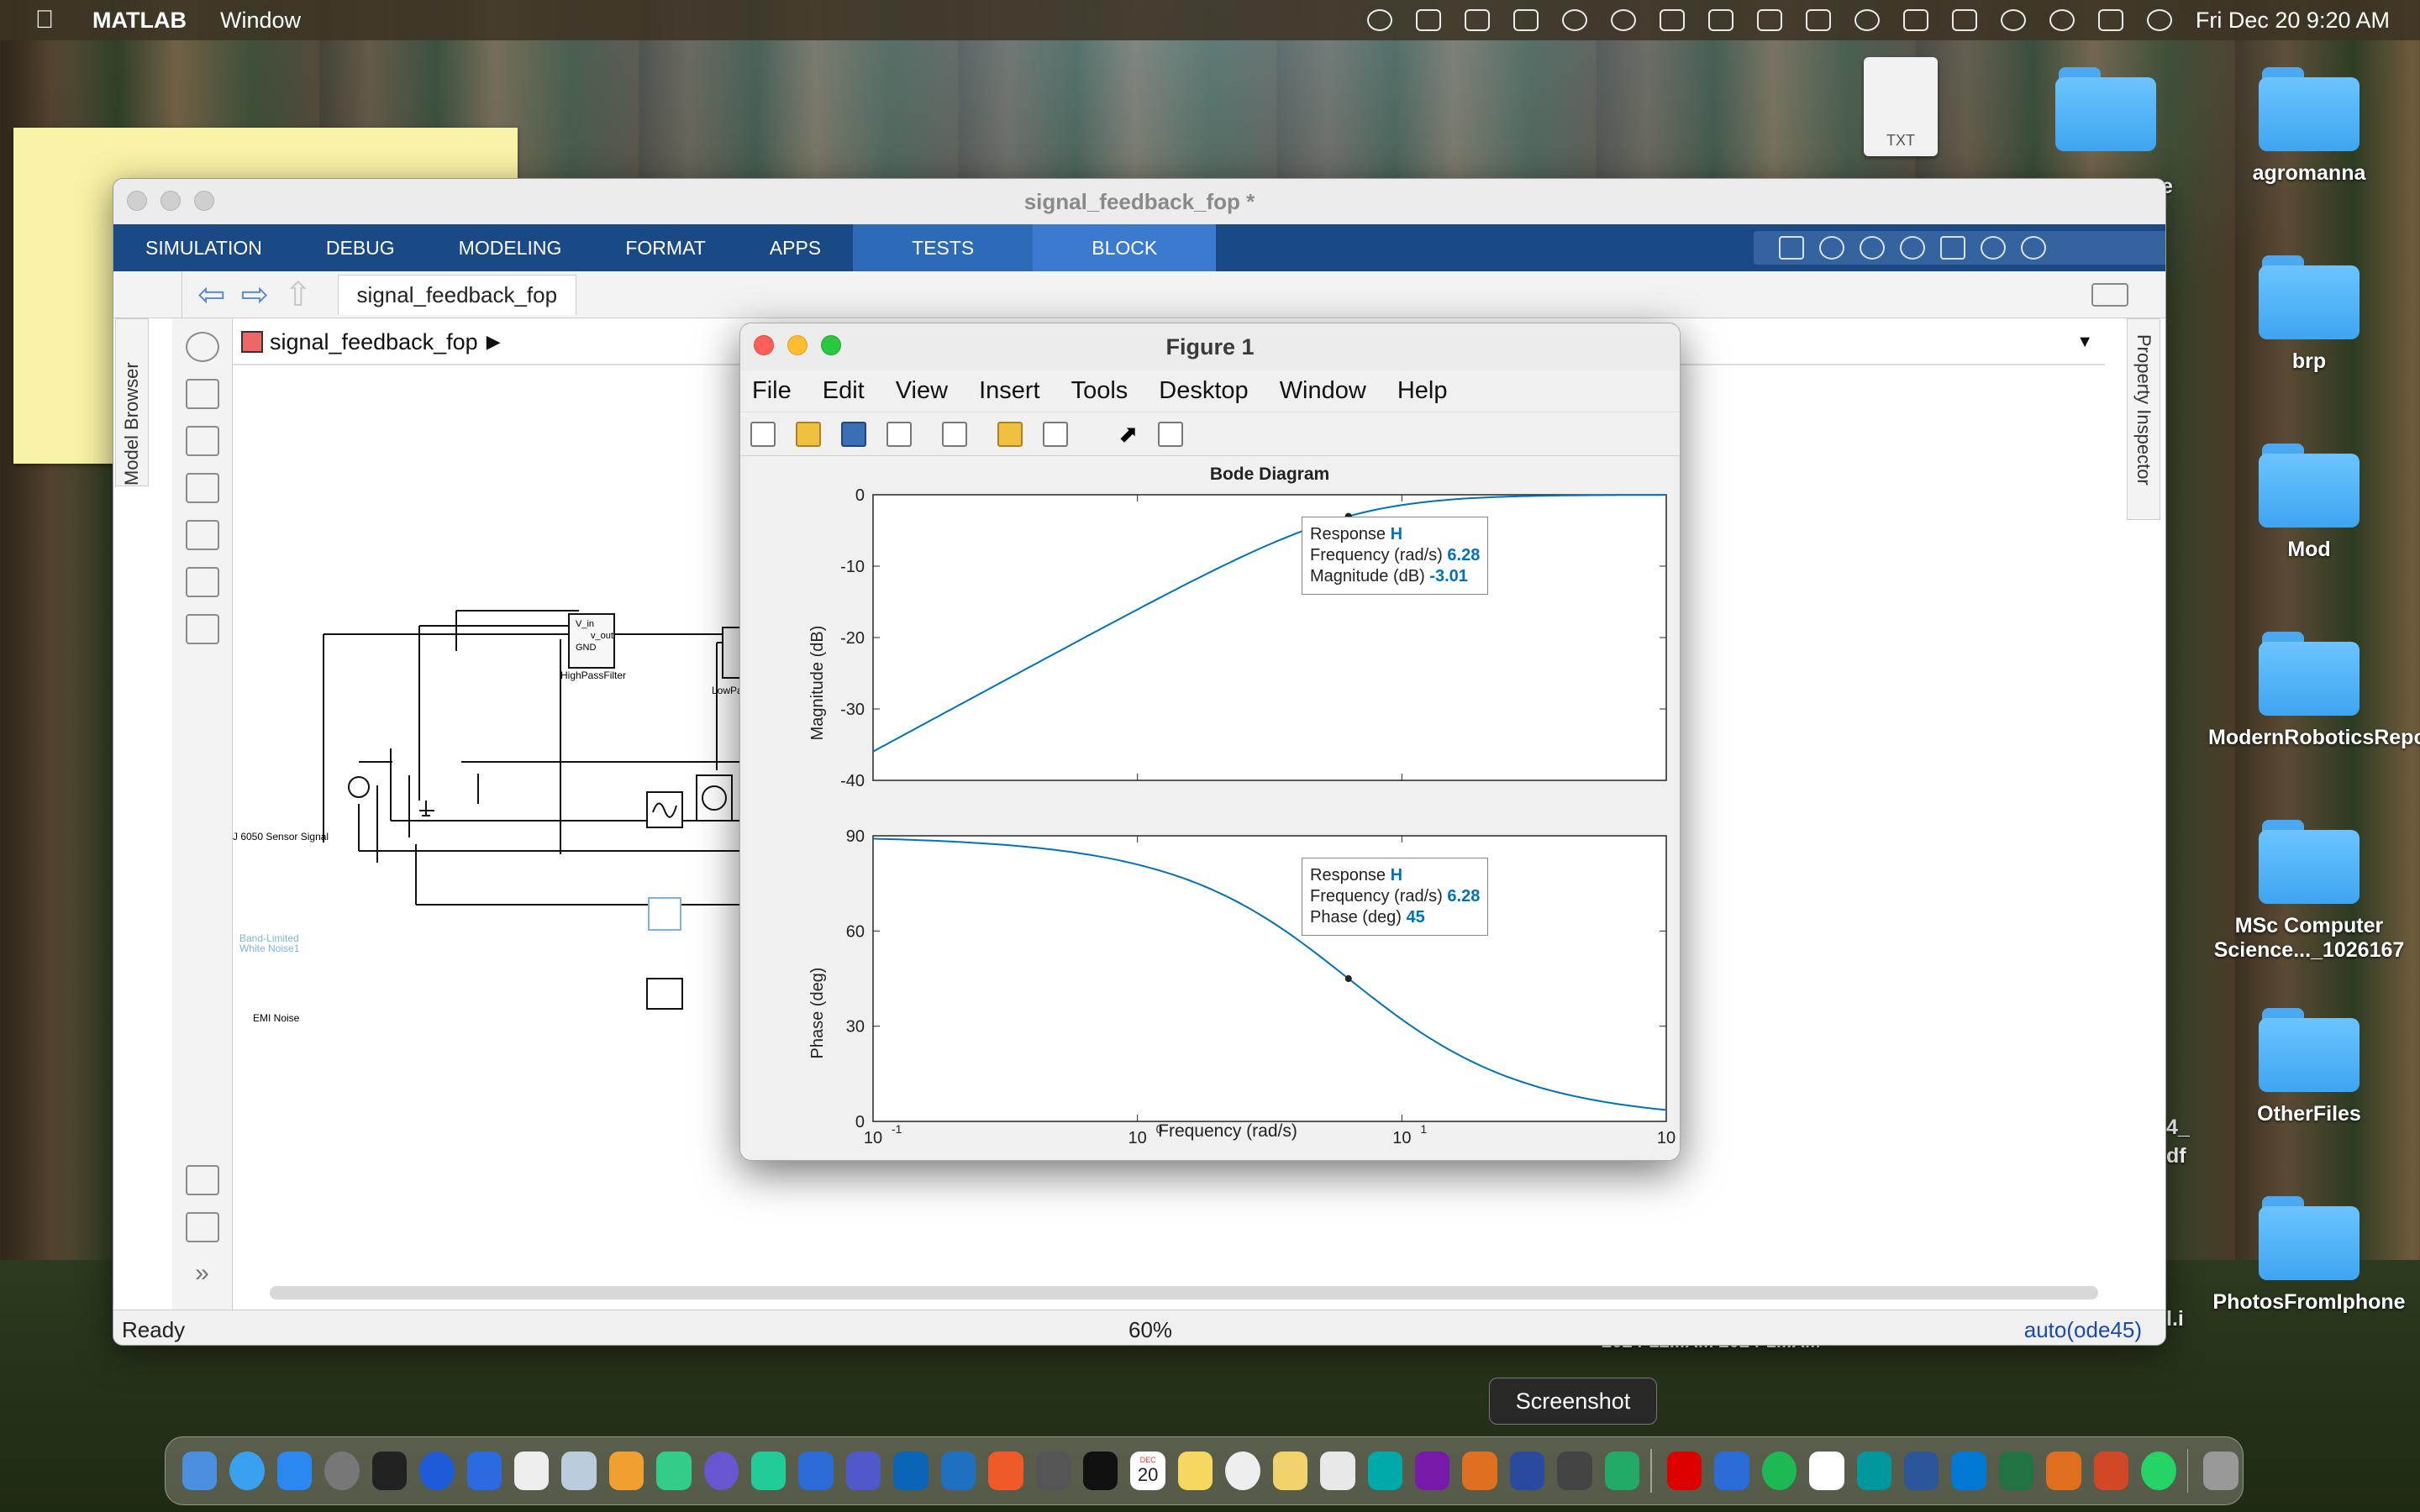  What do you see at coordinates (1171, 434) in the screenshot?
I see `property-editor-icon` at bounding box center [1171, 434].